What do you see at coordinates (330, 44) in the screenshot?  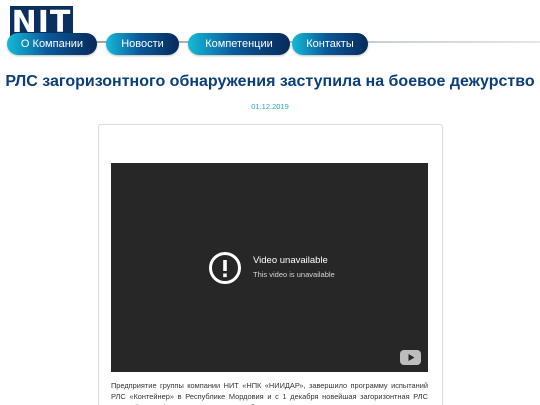 I see `nav-item-contacts: Контакты` at bounding box center [330, 44].